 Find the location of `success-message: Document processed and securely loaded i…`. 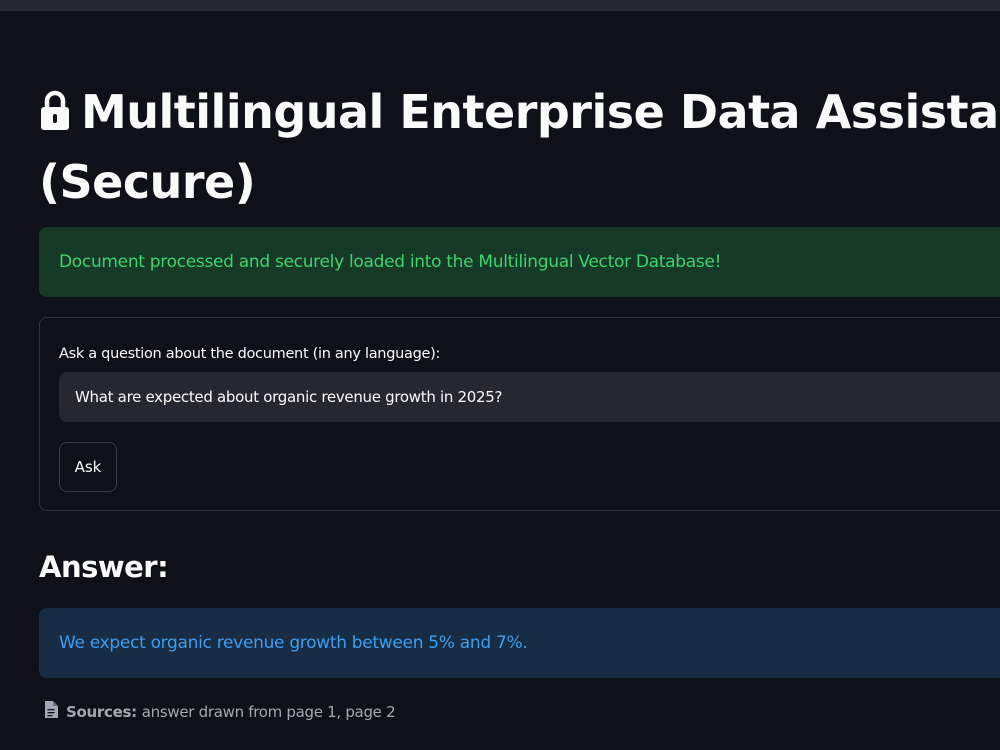

success-message: Document processed and securely loaded i… is located at coordinates (390, 262).